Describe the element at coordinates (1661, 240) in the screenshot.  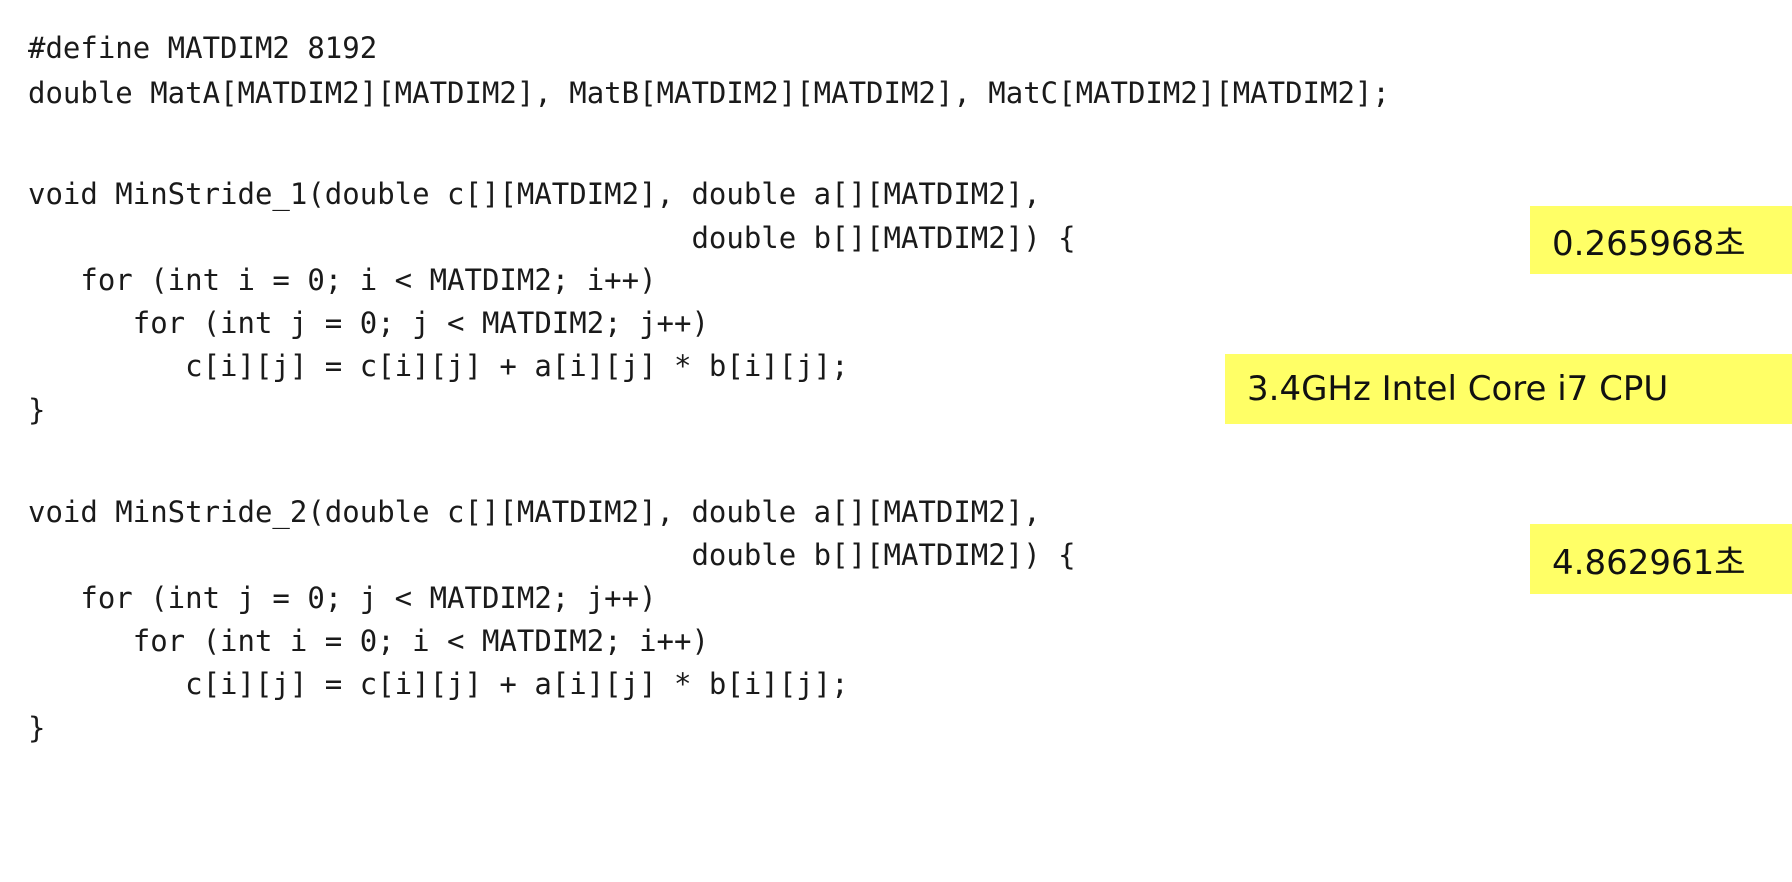
I see `timing-badge-minstride-1: 0.265968초` at that location.